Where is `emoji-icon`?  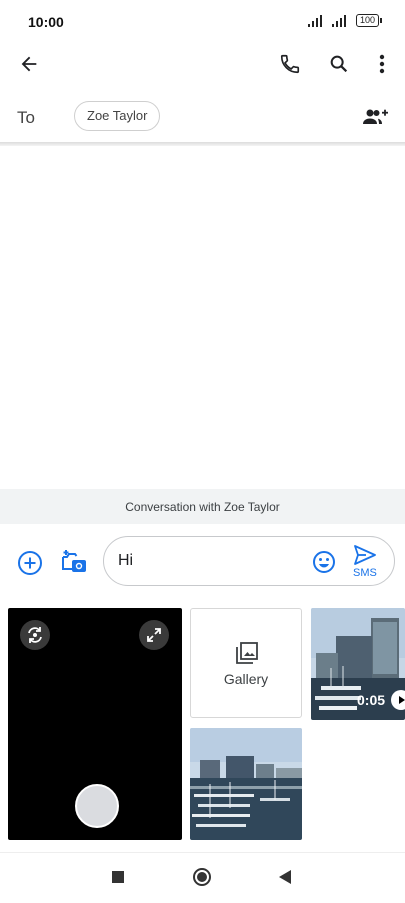 emoji-icon is located at coordinates (324, 562).